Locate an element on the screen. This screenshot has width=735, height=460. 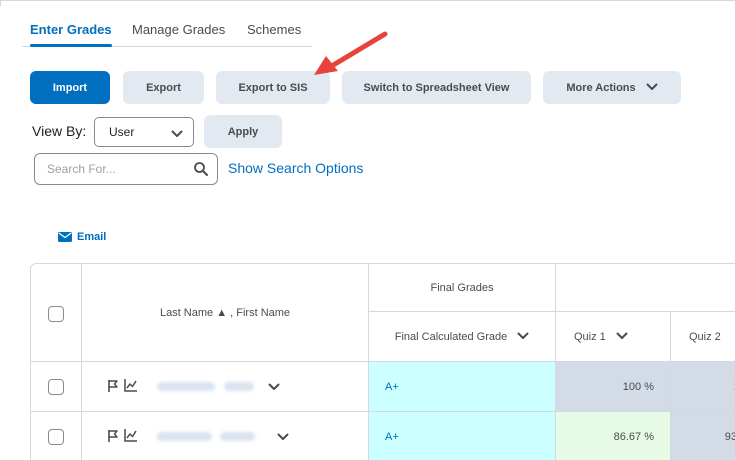
import-button-label: Import is located at coordinates (70, 87).